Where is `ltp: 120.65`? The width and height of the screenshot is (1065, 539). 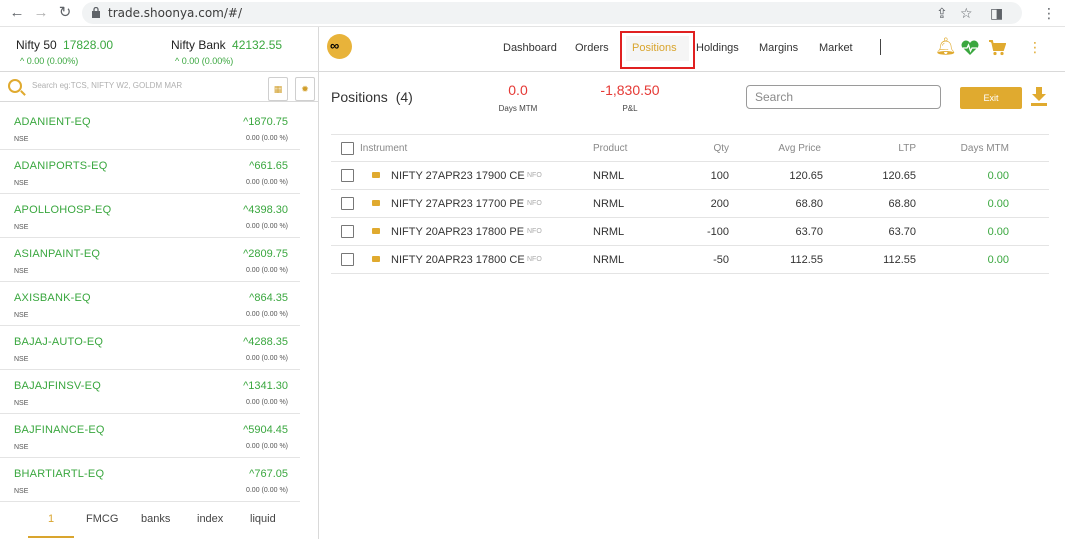 ltp: 120.65 is located at coordinates (899, 176).